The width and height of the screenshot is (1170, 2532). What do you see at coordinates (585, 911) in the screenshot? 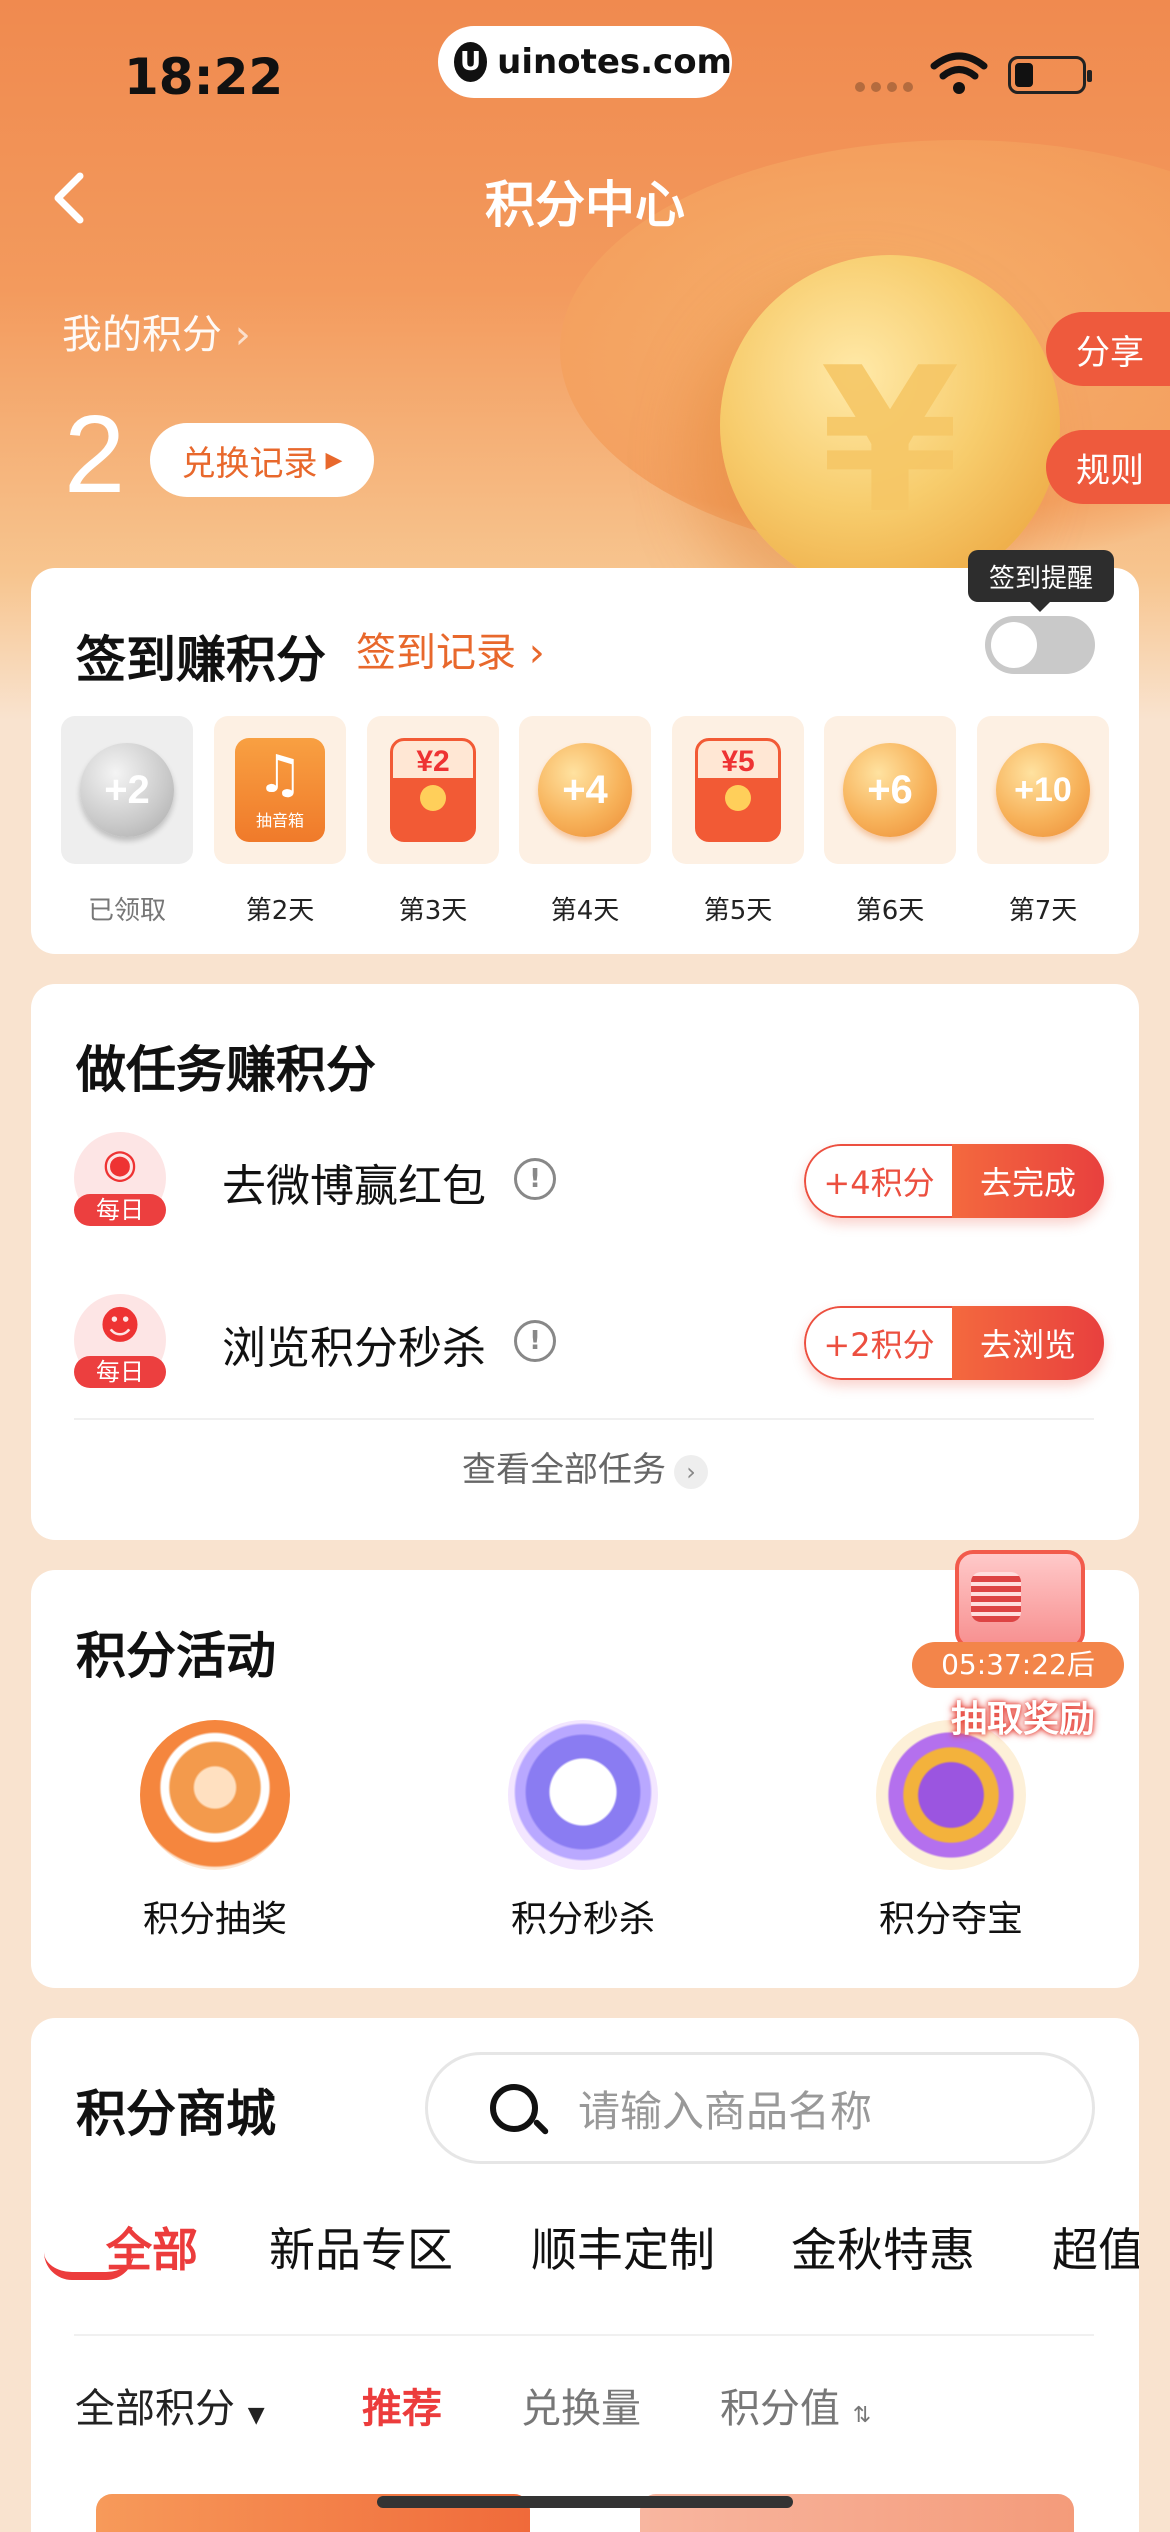
I see `signin-day-label: 第4天` at bounding box center [585, 911].